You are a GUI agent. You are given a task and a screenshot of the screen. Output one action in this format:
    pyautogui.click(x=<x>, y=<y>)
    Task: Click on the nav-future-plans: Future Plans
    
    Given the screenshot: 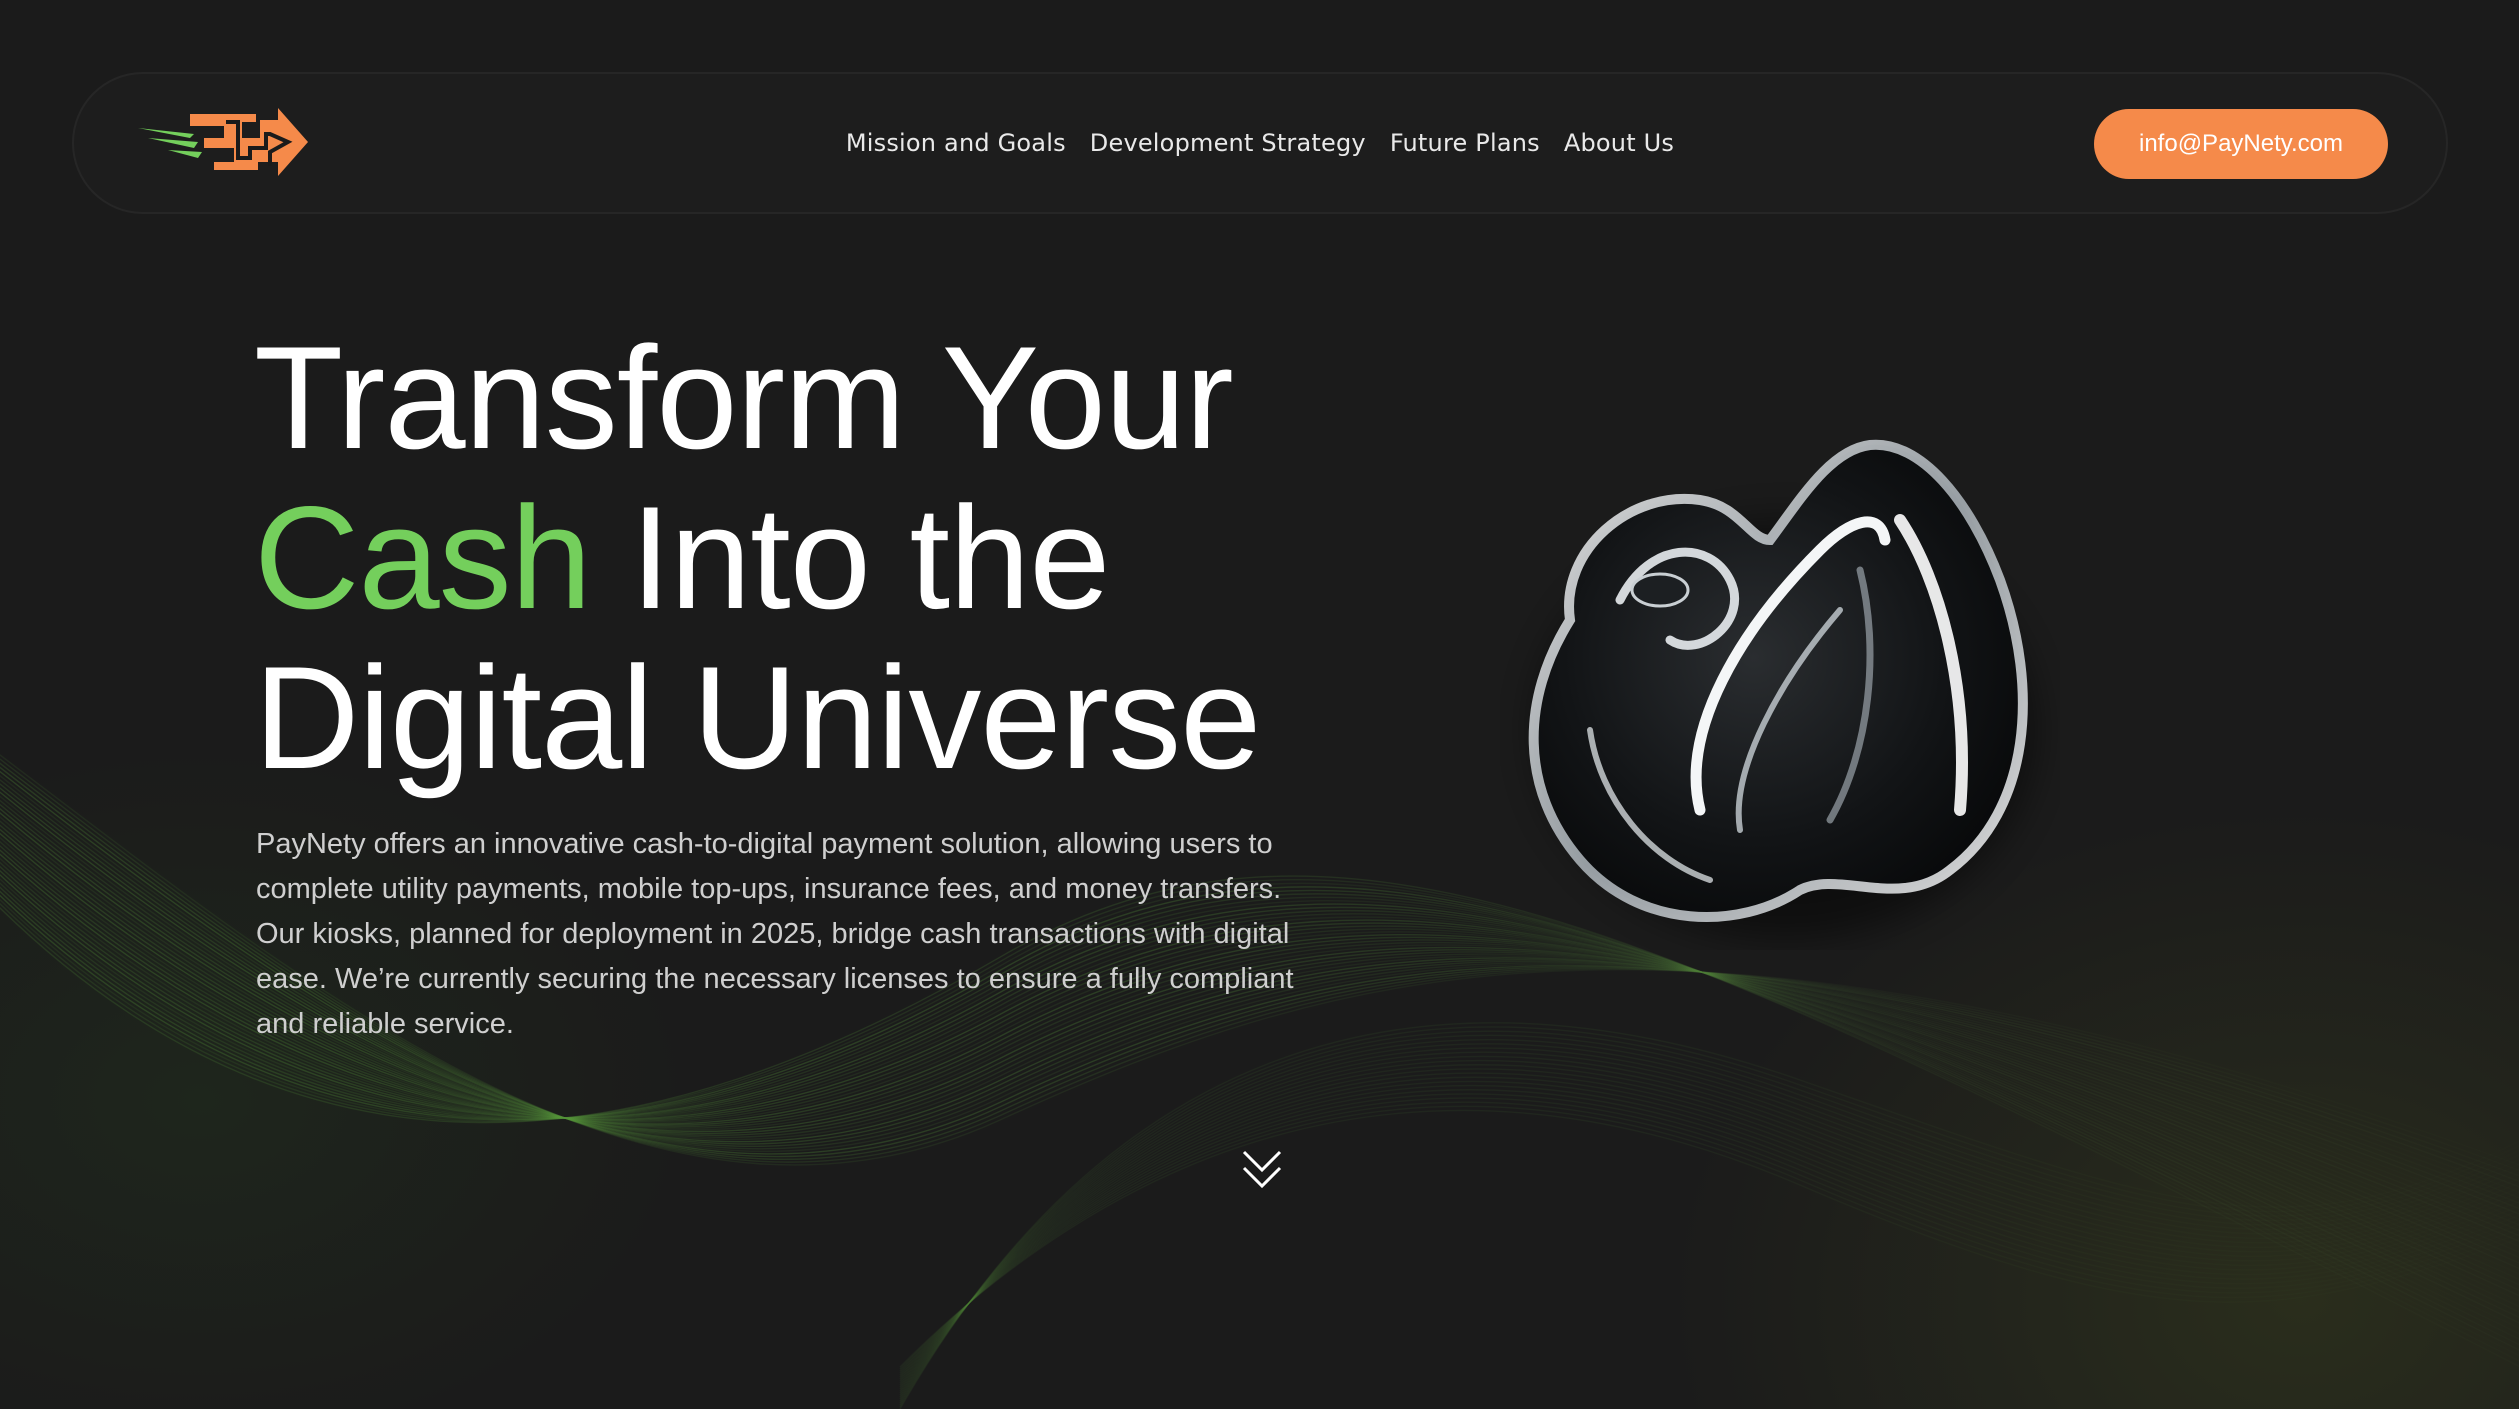 What is the action you would take?
    pyautogui.click(x=1465, y=143)
    